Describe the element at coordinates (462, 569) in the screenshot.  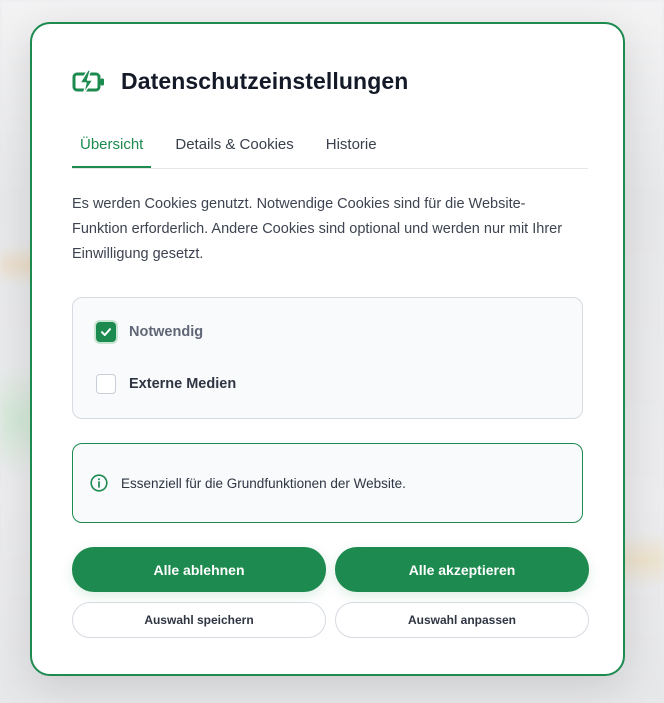
I see `accept-all-button: Alle akzeptieren` at that location.